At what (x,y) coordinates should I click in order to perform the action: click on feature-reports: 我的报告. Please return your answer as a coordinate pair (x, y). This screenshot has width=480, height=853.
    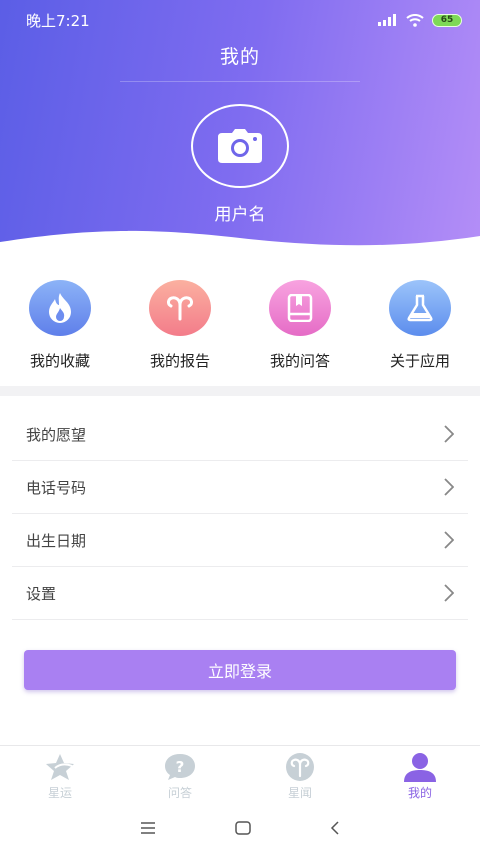
    Looking at the image, I should click on (180, 325).